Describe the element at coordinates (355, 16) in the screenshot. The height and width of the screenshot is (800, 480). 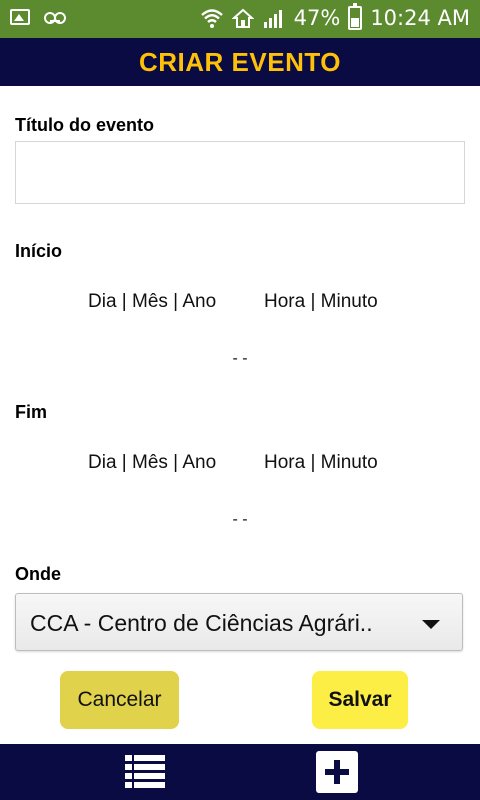
I see `battery-icon` at that location.